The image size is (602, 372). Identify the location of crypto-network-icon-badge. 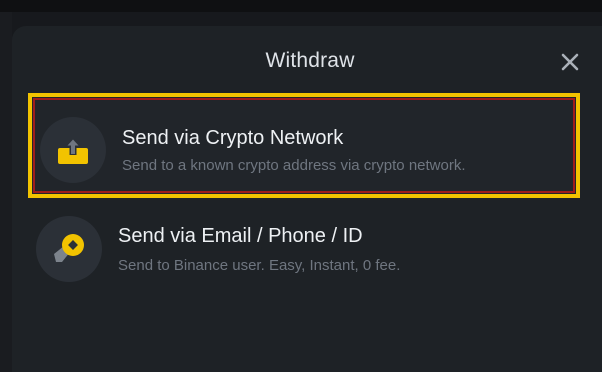
(73, 150).